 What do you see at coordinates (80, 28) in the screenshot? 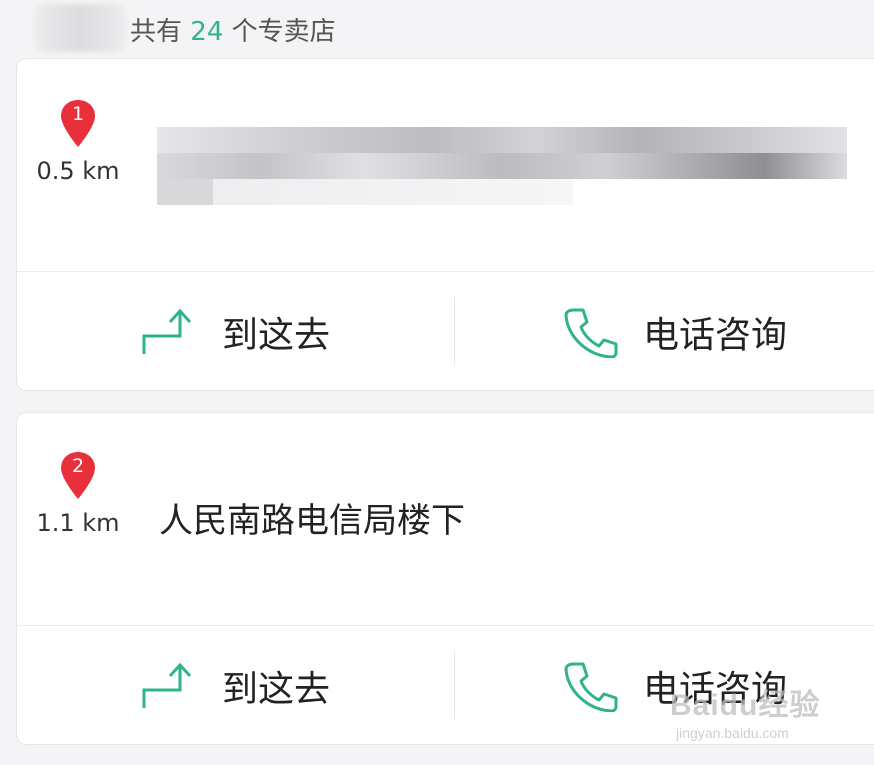
I see `obscured-header-text` at bounding box center [80, 28].